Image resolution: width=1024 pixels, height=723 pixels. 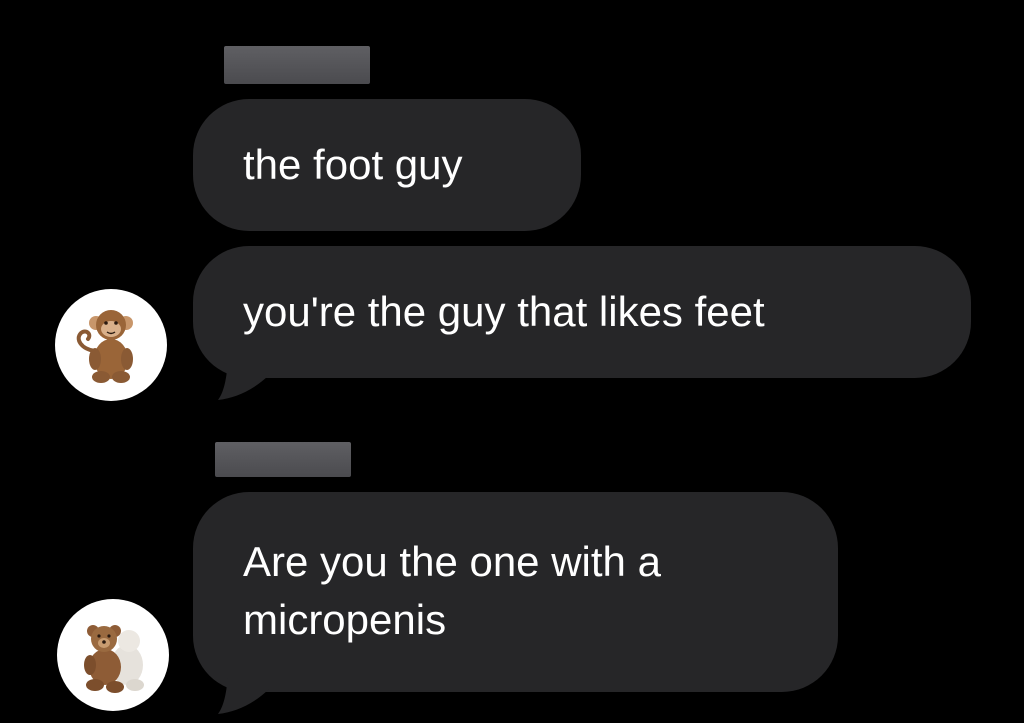 I want to click on message-text: Are you the one with a micropenis, so click(x=452, y=590).